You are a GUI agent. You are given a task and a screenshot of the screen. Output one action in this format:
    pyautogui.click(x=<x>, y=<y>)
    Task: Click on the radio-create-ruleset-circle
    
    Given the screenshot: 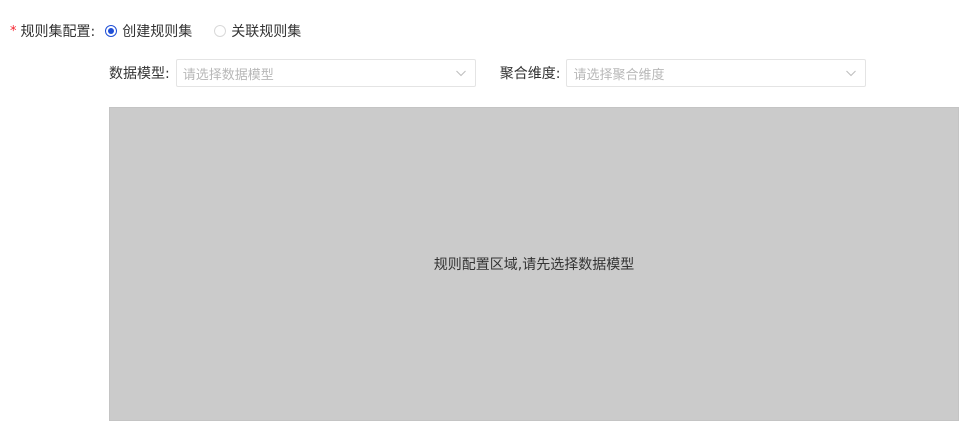 What is the action you would take?
    pyautogui.click(x=111, y=31)
    